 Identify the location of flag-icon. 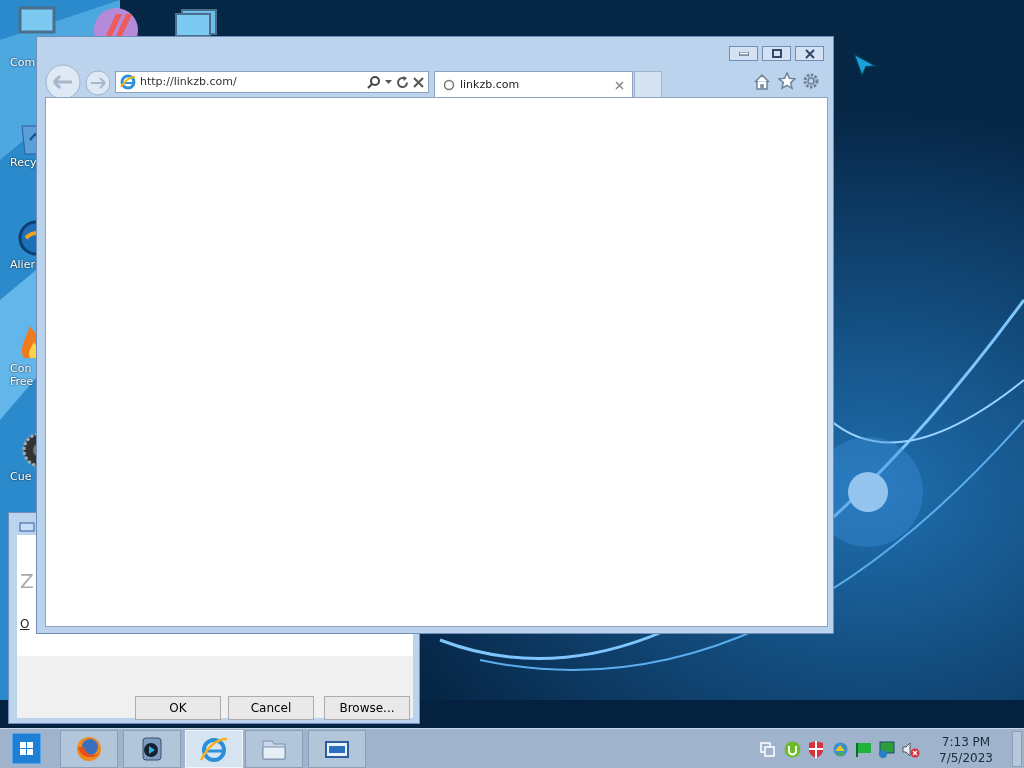
(864, 749).